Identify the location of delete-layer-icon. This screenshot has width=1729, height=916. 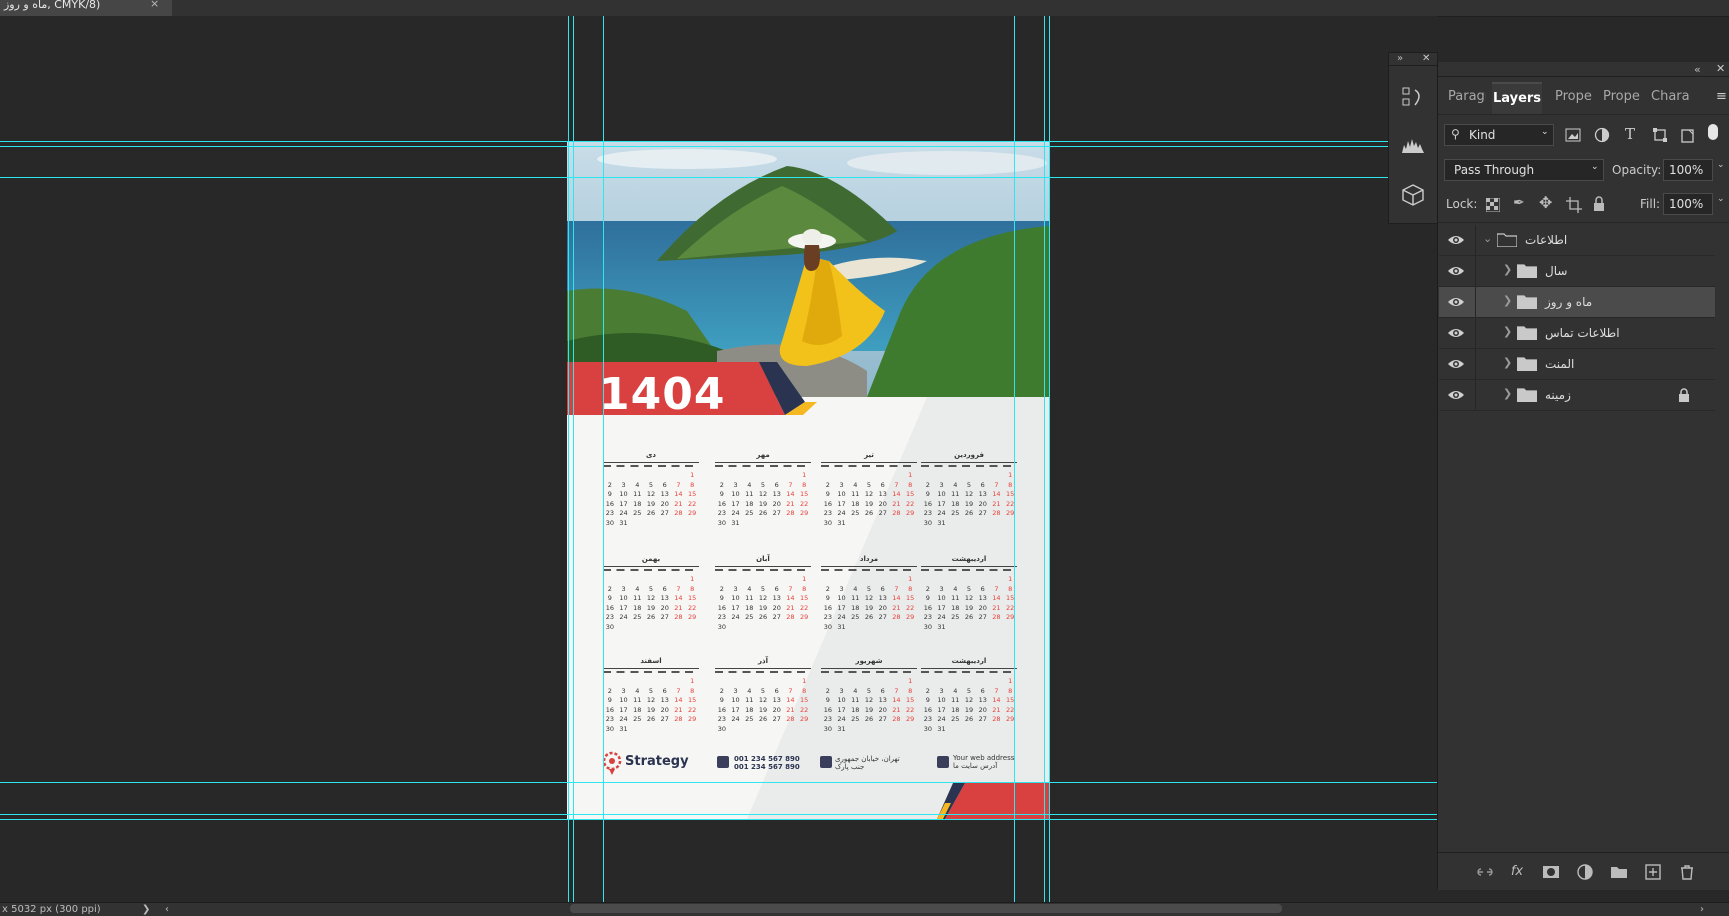
(1687, 872).